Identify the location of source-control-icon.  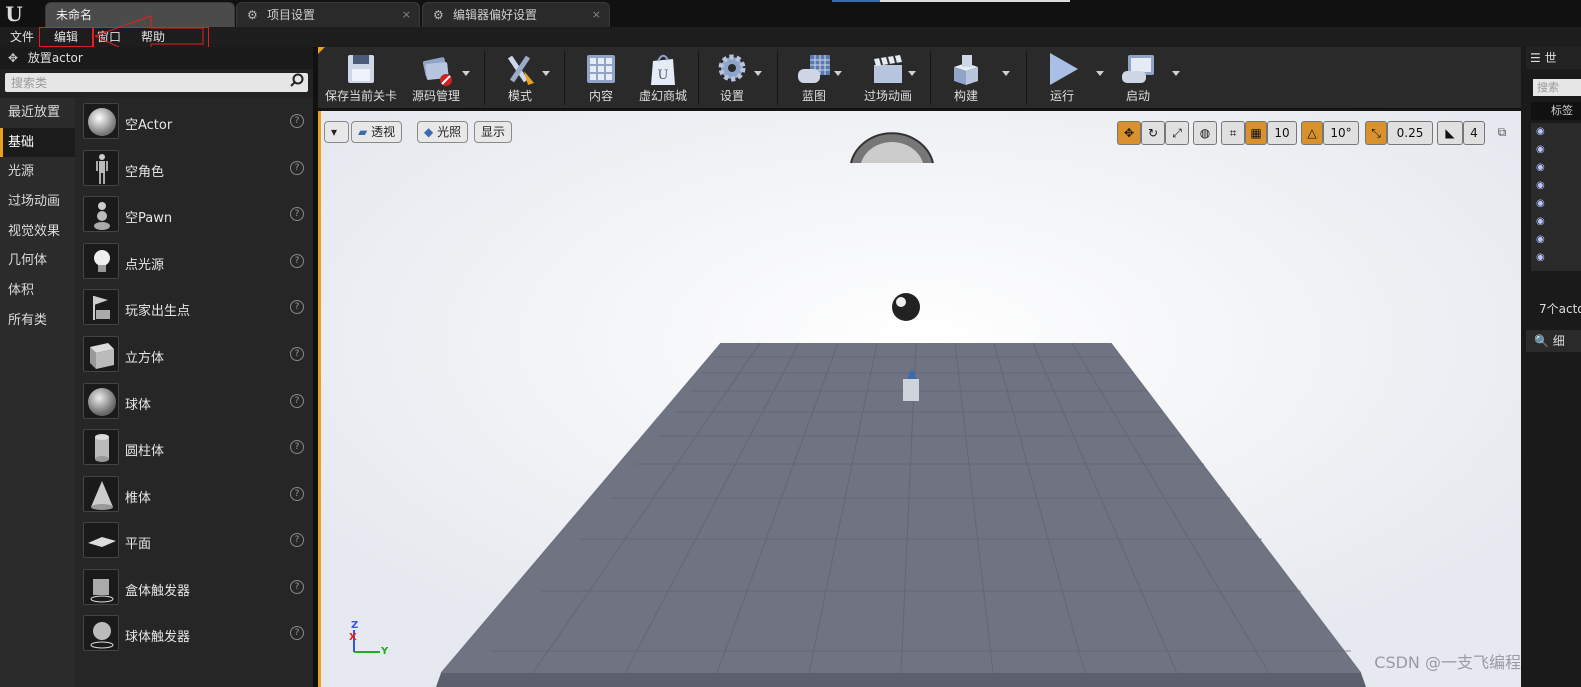
(437, 71).